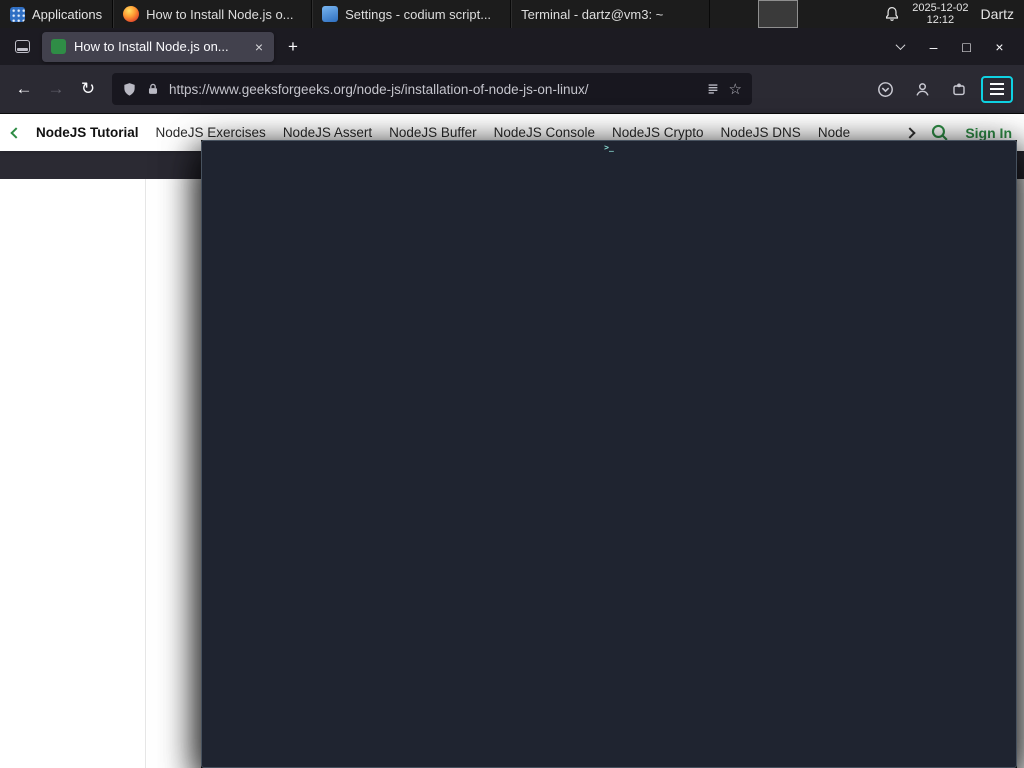  Describe the element at coordinates (933, 47) in the screenshot. I see `window-minimize-button: –` at that location.